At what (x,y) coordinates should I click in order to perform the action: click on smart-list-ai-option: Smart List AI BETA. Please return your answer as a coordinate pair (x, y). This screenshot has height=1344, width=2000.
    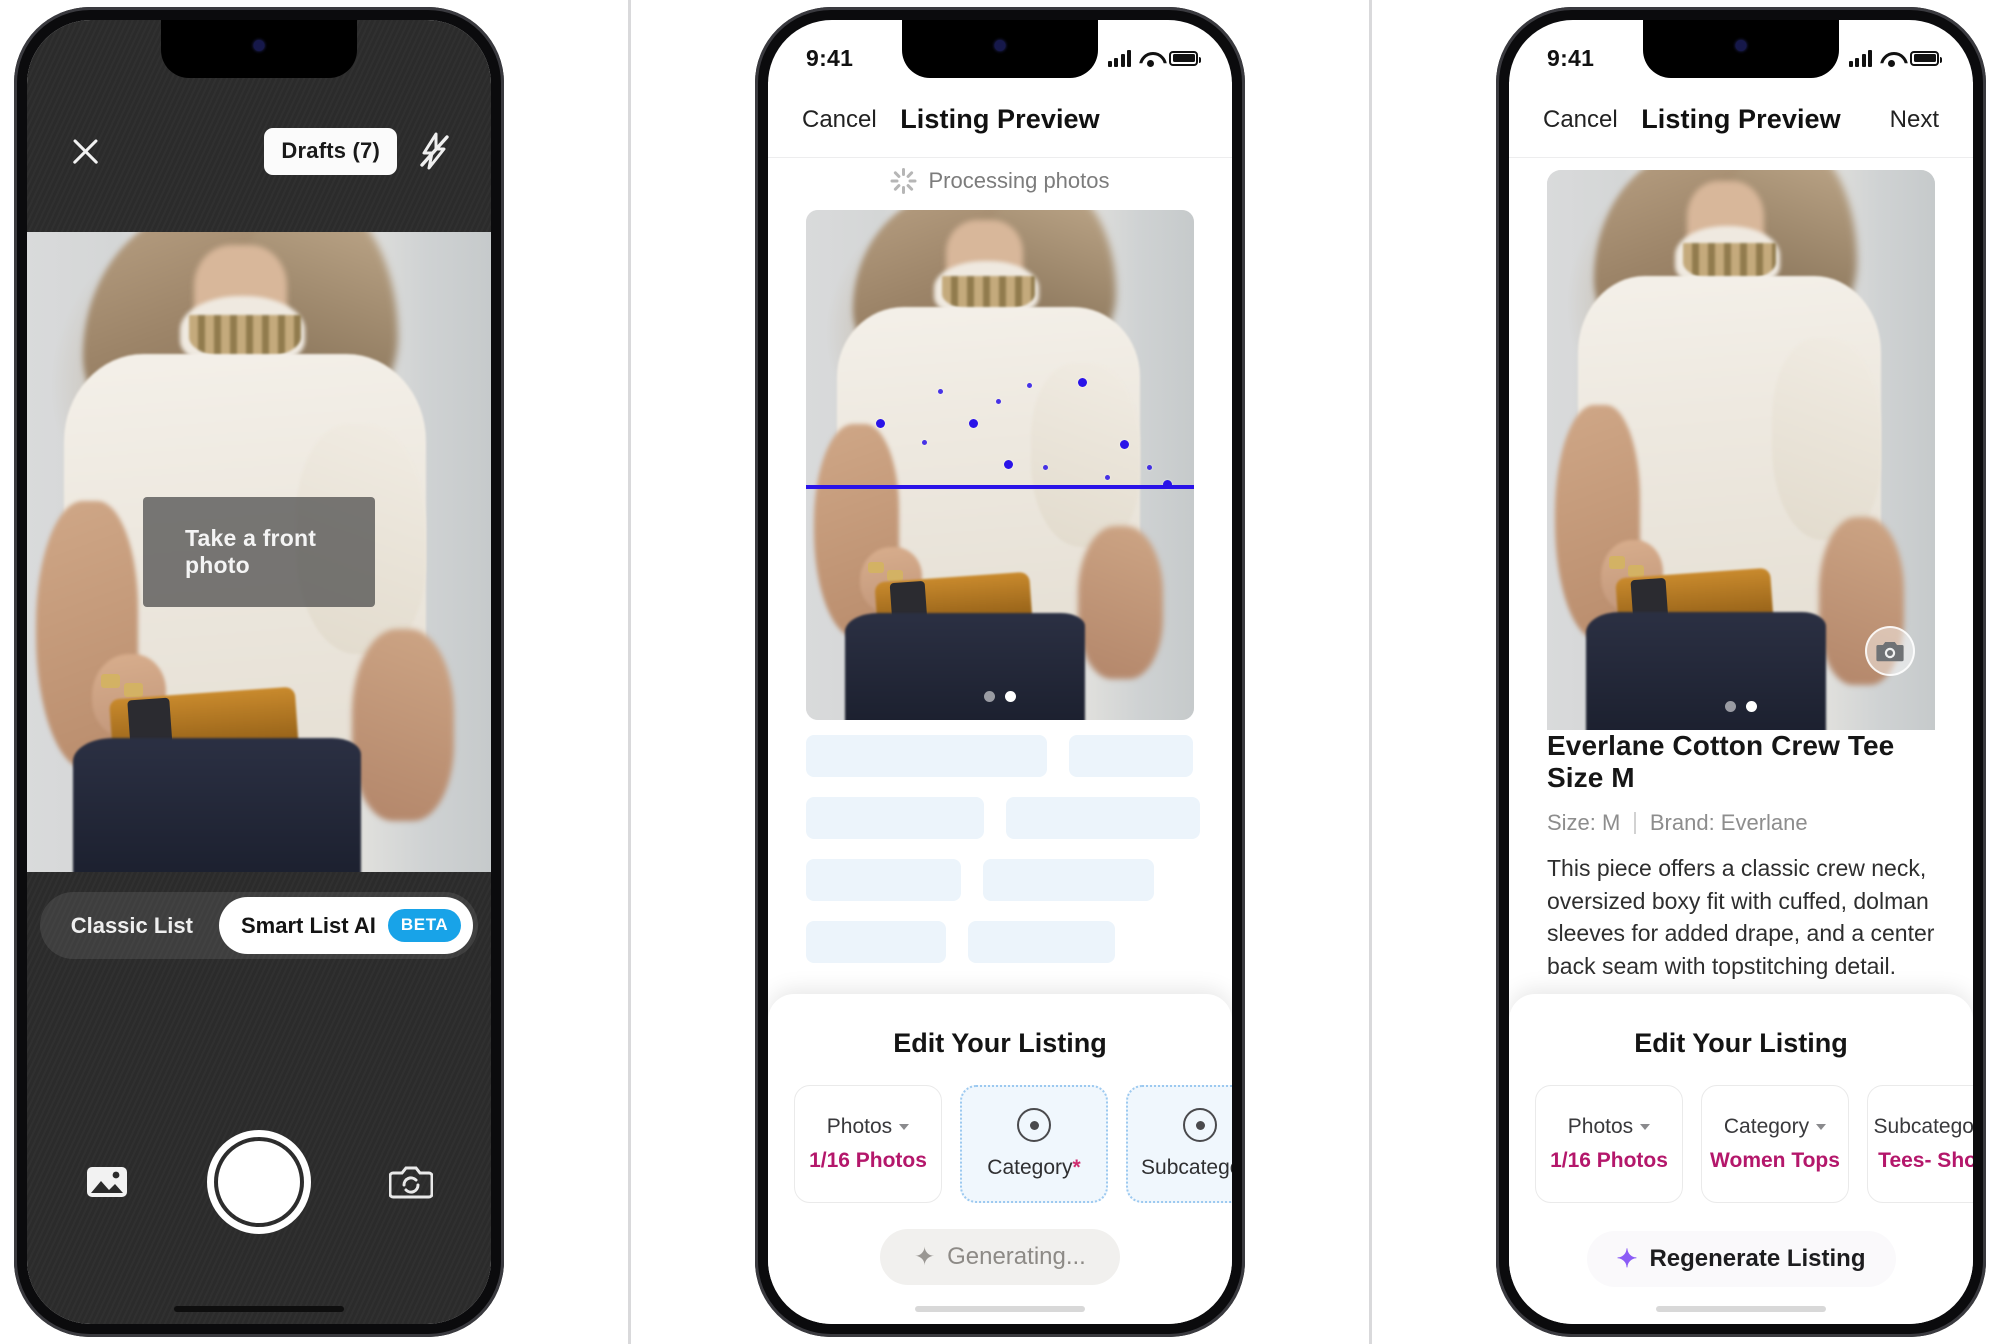
    Looking at the image, I should click on (346, 925).